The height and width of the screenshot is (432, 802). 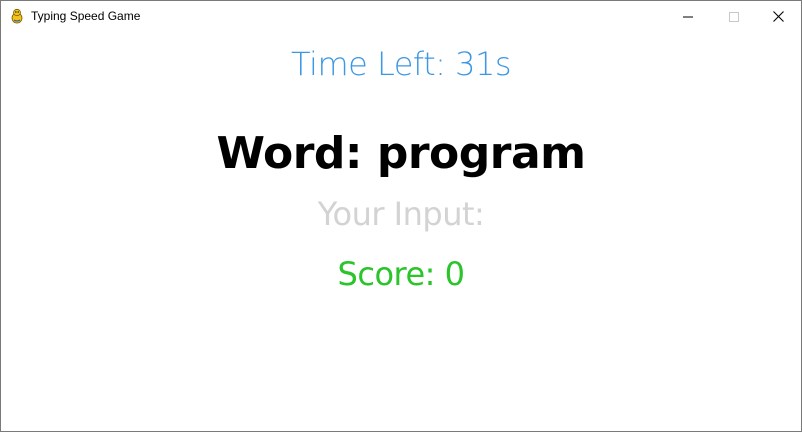 I want to click on close-icon, so click(x=778, y=16).